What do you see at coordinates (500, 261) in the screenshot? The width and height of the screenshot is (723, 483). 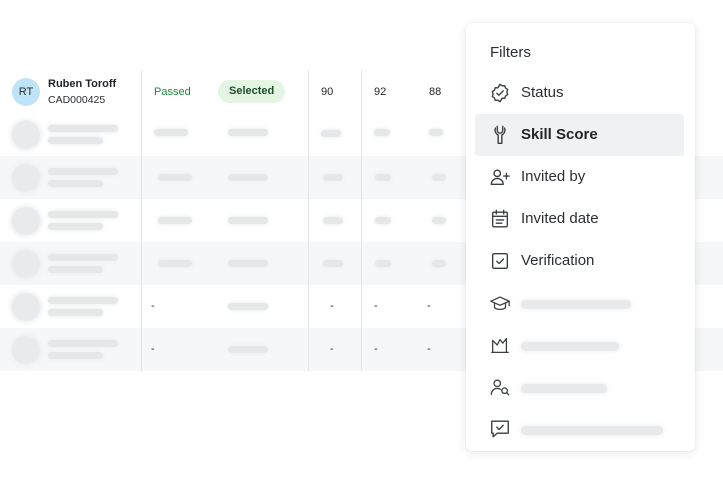 I see `checkbox-icon` at bounding box center [500, 261].